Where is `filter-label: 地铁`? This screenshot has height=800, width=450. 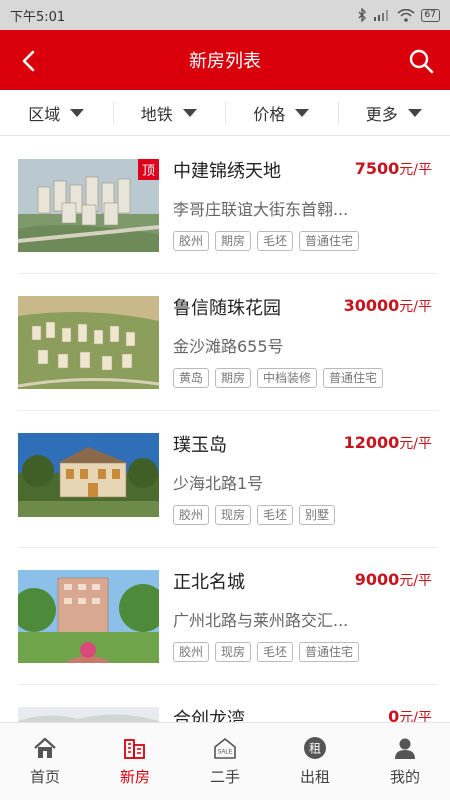
filter-label: 地铁 is located at coordinates (156, 114).